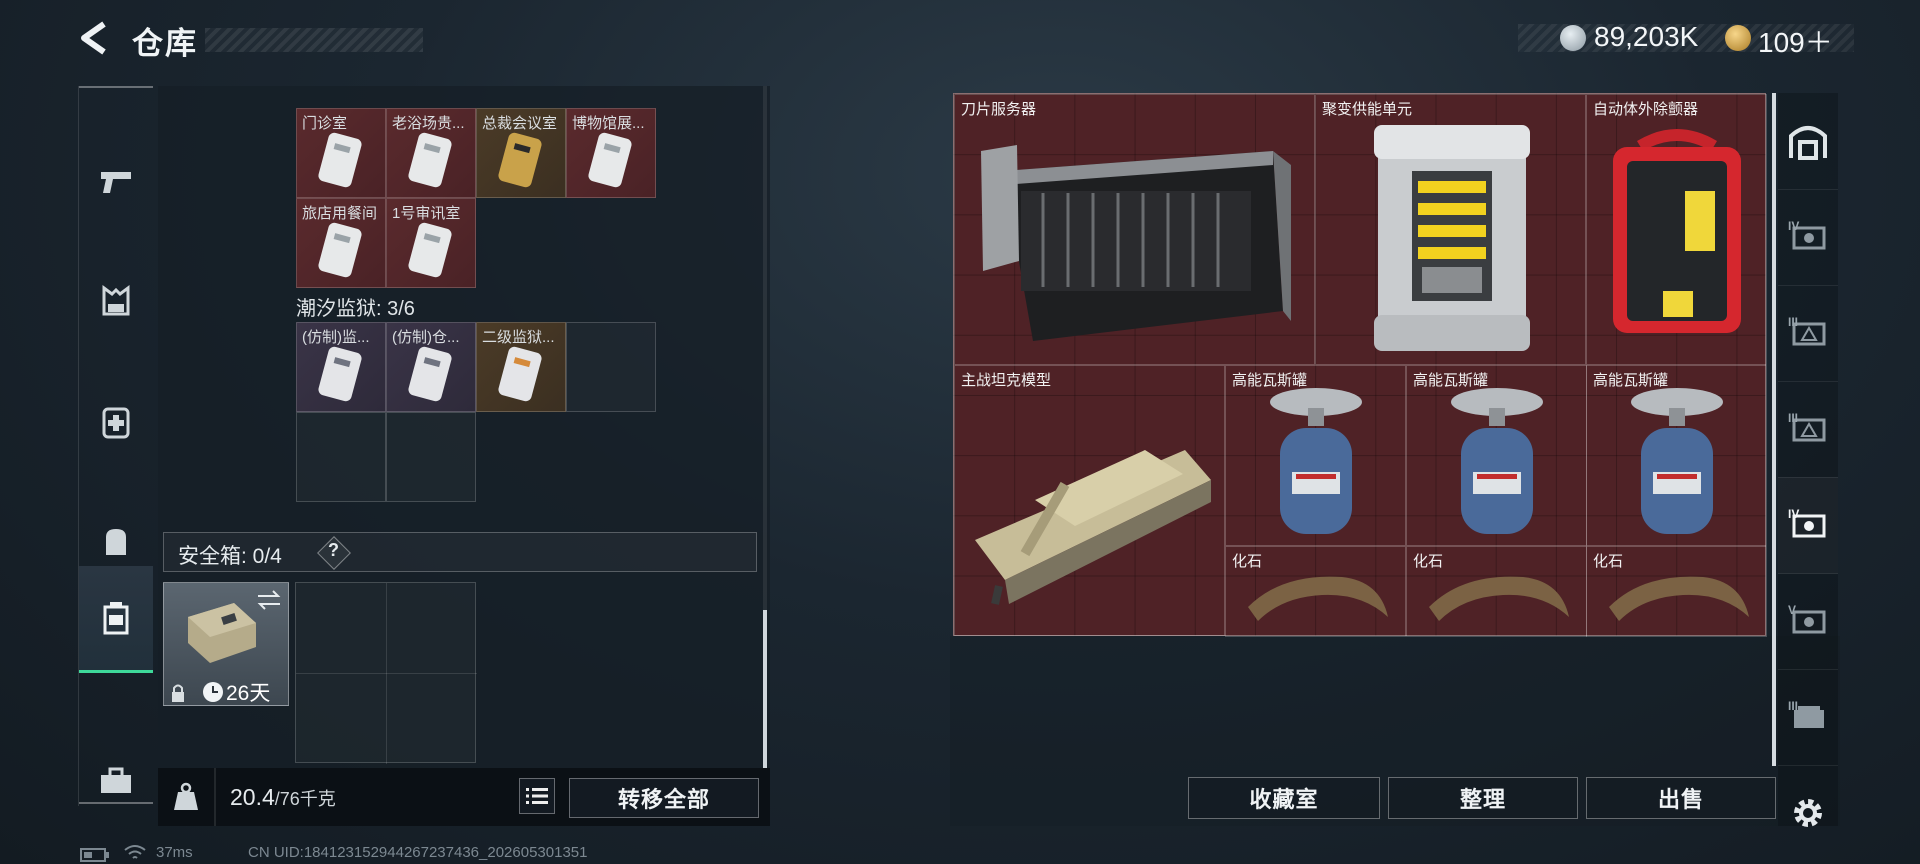 The height and width of the screenshot is (864, 1920). What do you see at coordinates (165, 43) in the screenshot?
I see `page-title: 仓库` at bounding box center [165, 43].